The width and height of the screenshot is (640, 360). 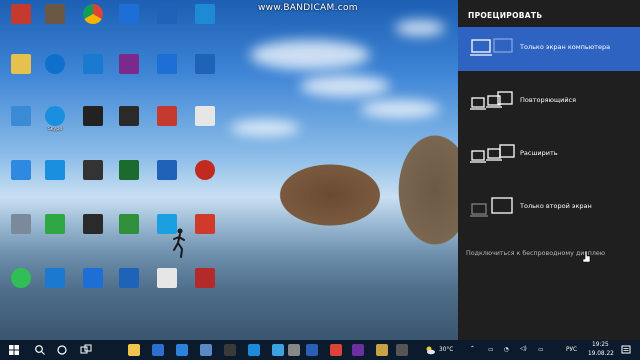 I want to click on icon-r6c4, so click(x=129, y=278).